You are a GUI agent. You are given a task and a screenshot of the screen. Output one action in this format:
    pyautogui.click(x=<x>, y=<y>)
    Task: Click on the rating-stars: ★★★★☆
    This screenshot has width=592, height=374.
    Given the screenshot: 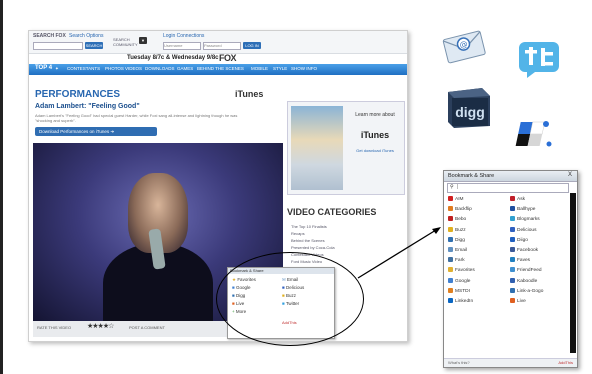 What is the action you would take?
    pyautogui.click(x=100, y=326)
    